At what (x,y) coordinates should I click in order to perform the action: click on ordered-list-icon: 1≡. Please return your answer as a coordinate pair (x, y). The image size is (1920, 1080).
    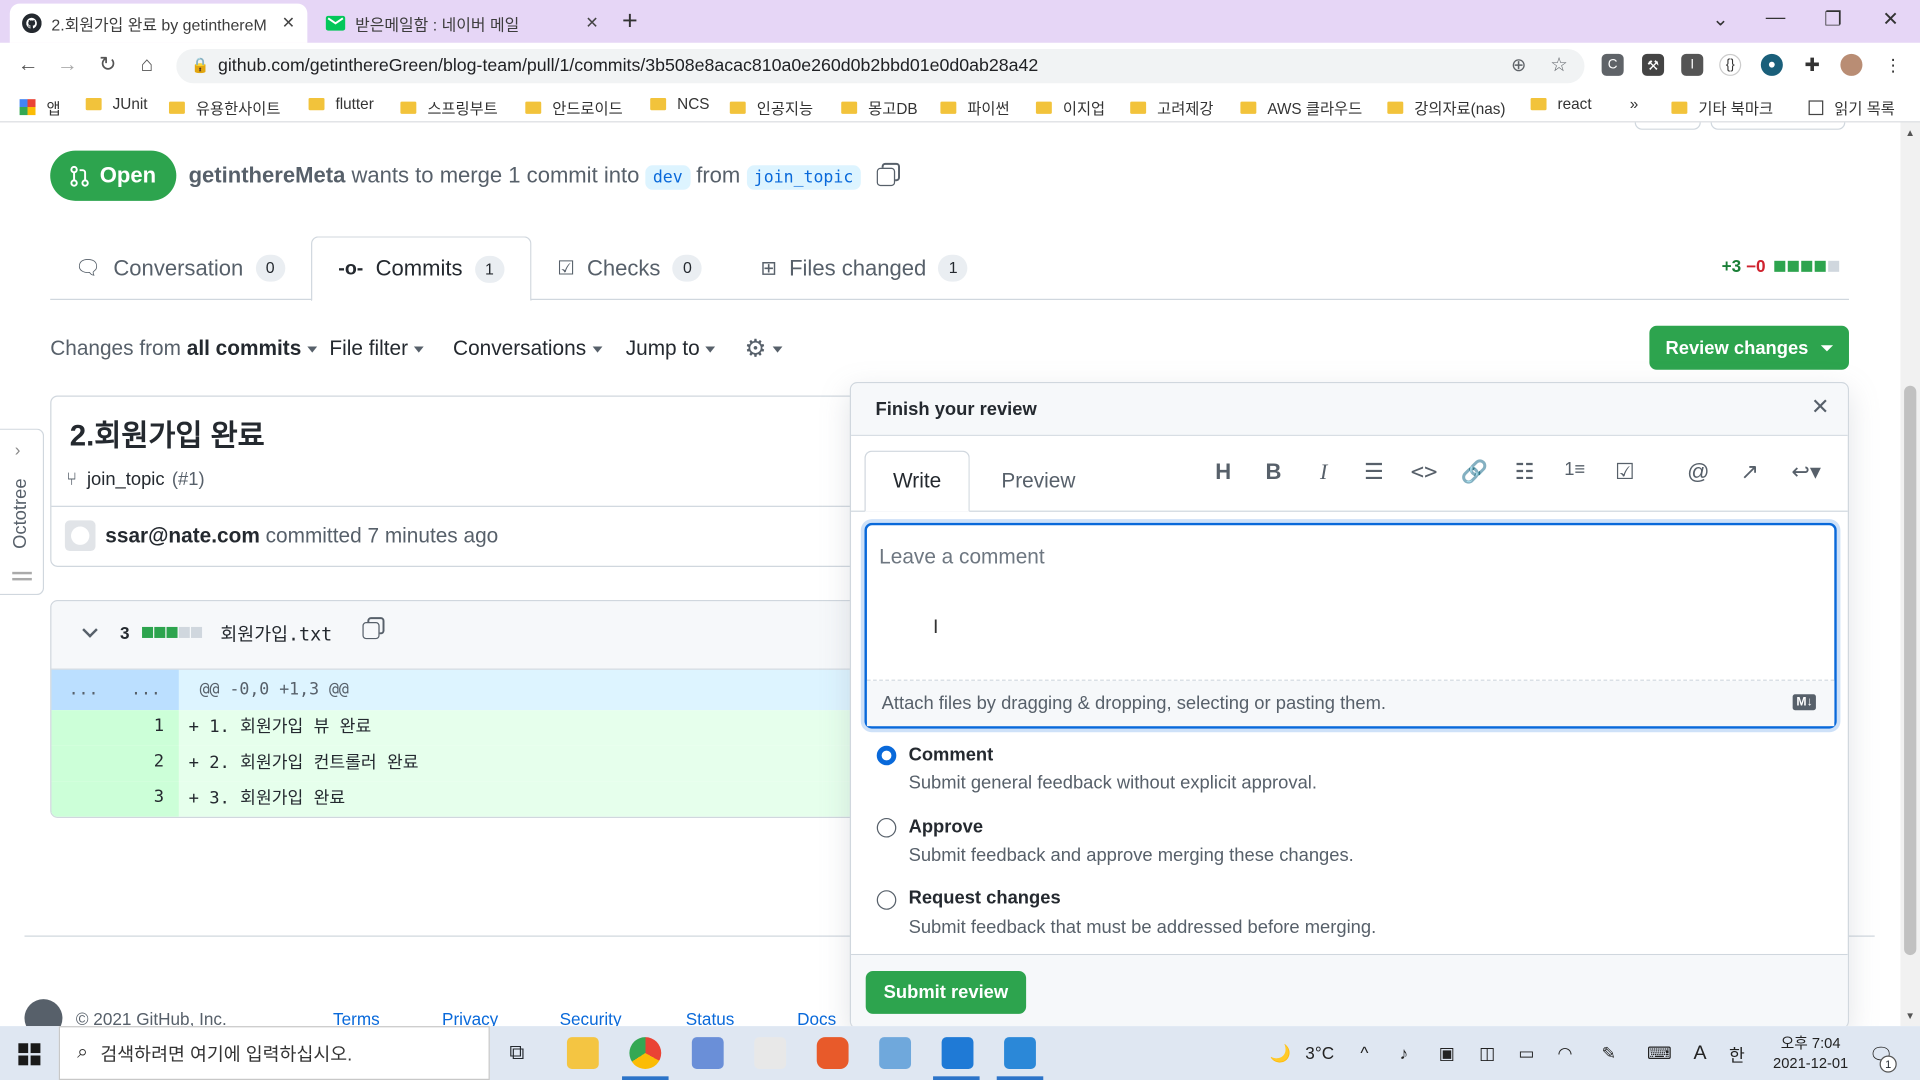
    Looking at the image, I should click on (1575, 469).